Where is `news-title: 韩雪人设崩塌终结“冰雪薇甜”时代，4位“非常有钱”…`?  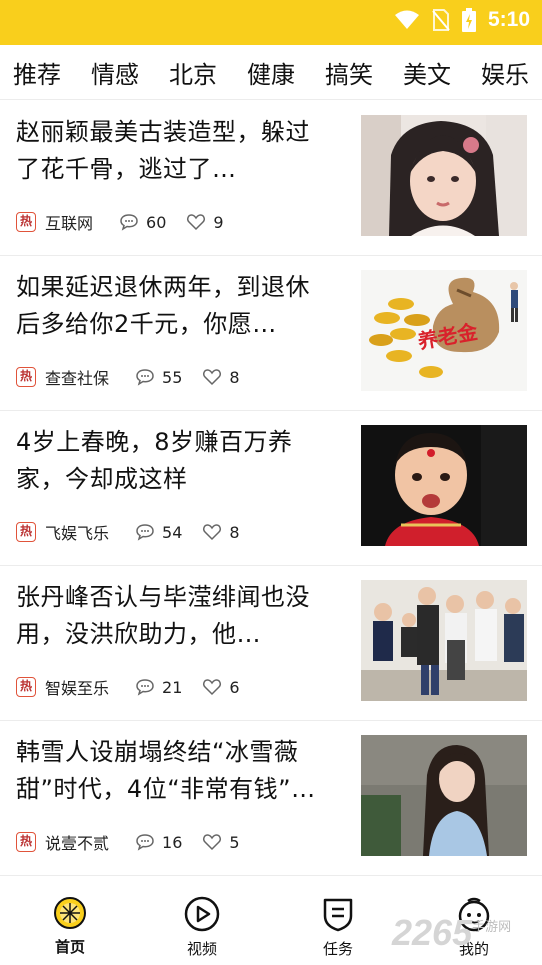
news-title: 韩雪人设崩塌终结“冰雪薇甜”时代，4位“非常有钱”… is located at coordinates (171, 771).